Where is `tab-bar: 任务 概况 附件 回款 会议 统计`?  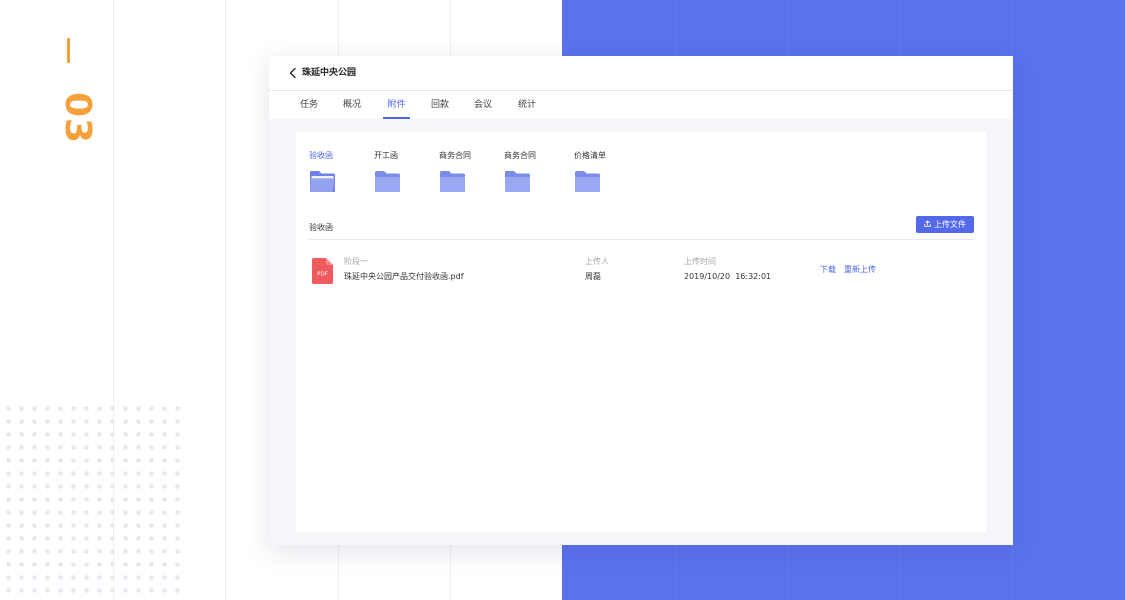 tab-bar: 任务 概况 附件 回款 会议 统计 is located at coordinates (641, 105).